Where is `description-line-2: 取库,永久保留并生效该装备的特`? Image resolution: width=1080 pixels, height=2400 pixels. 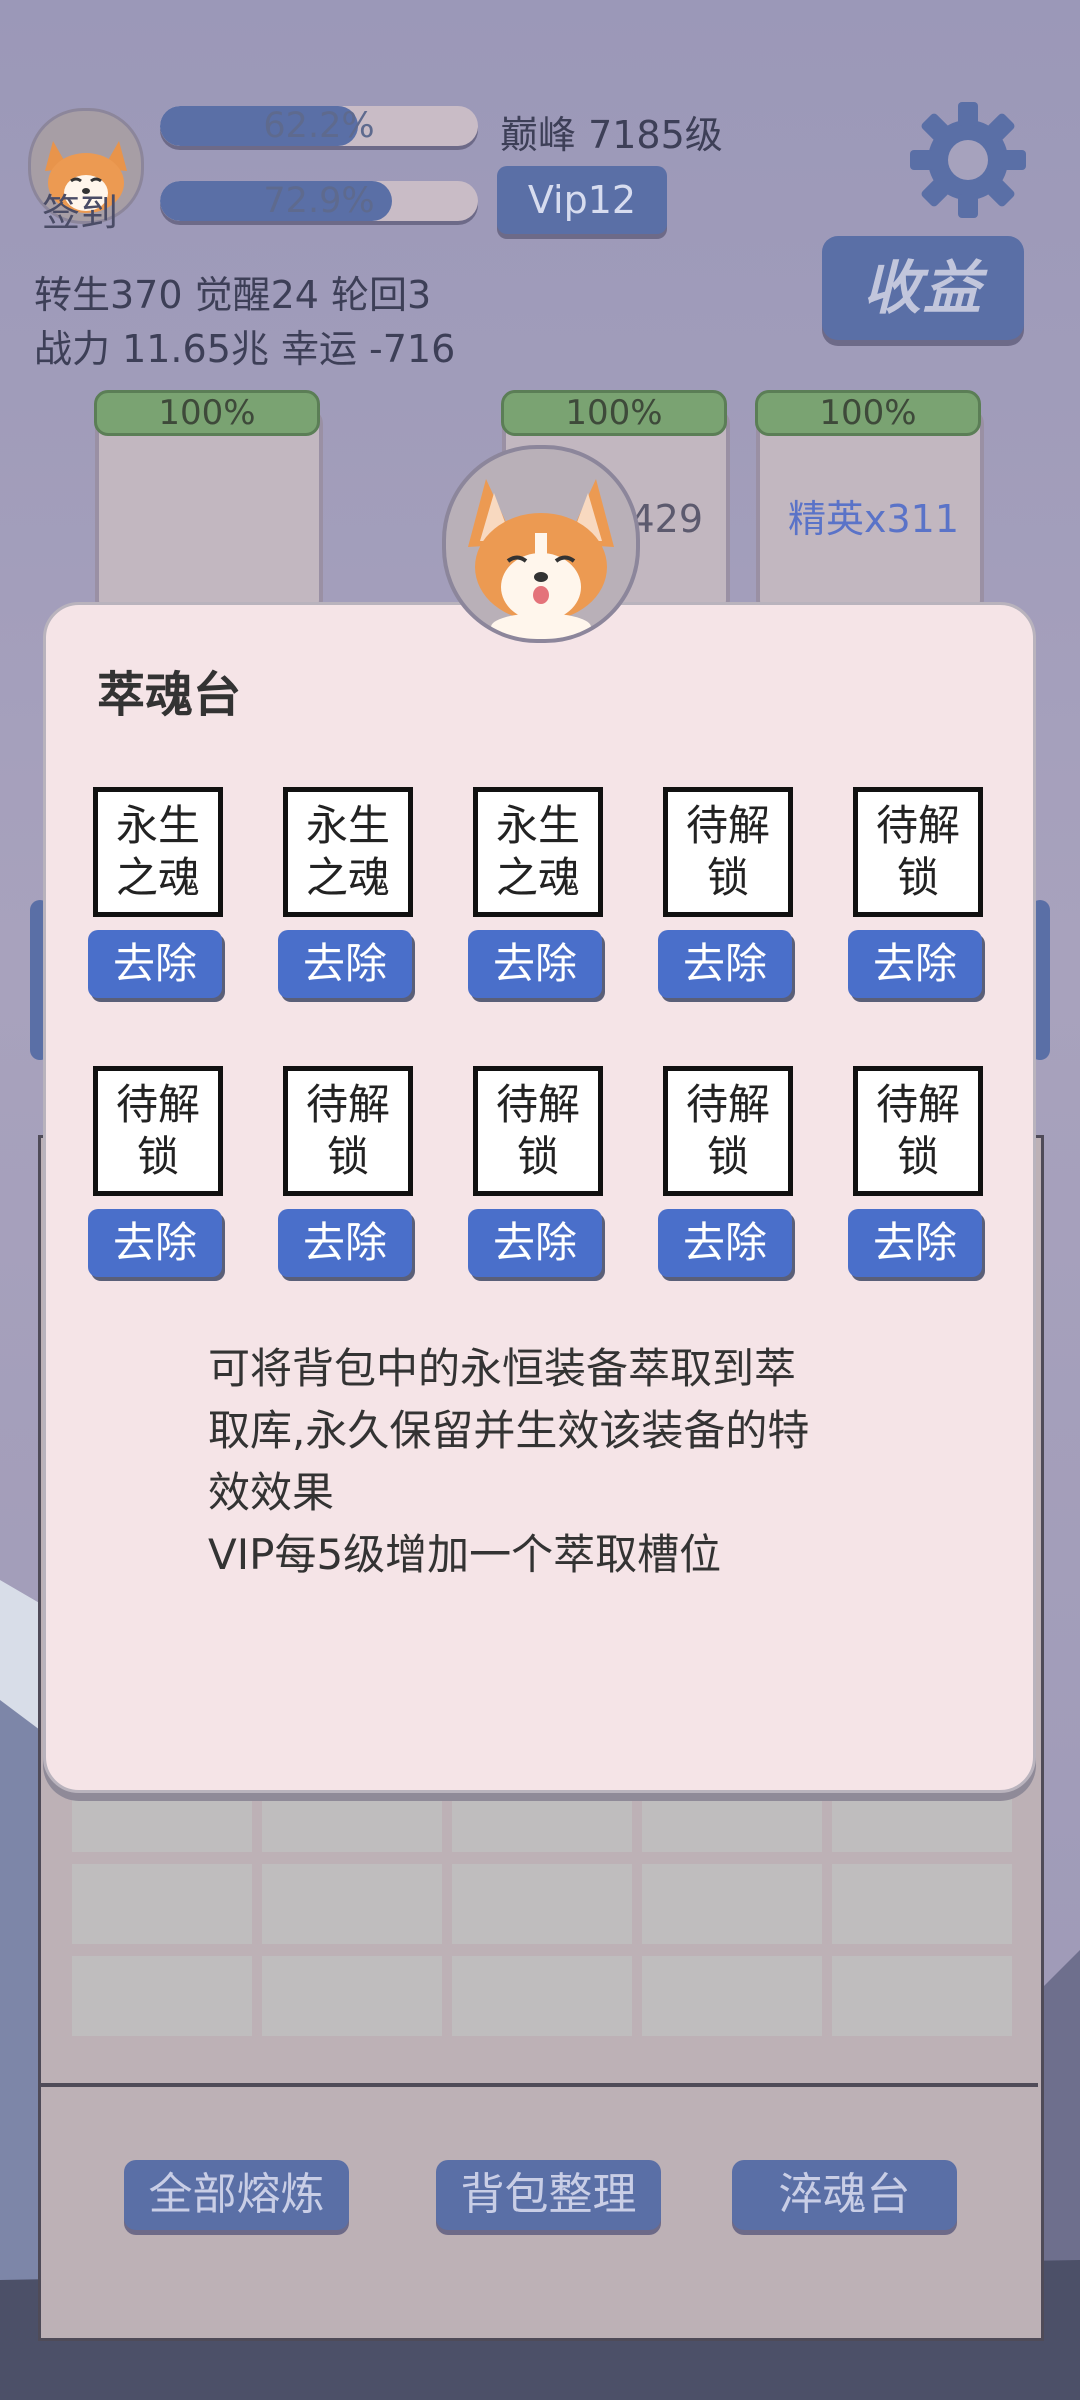 description-line-2: 取库,永久保留并生效该装备的特 is located at coordinates (509, 1430).